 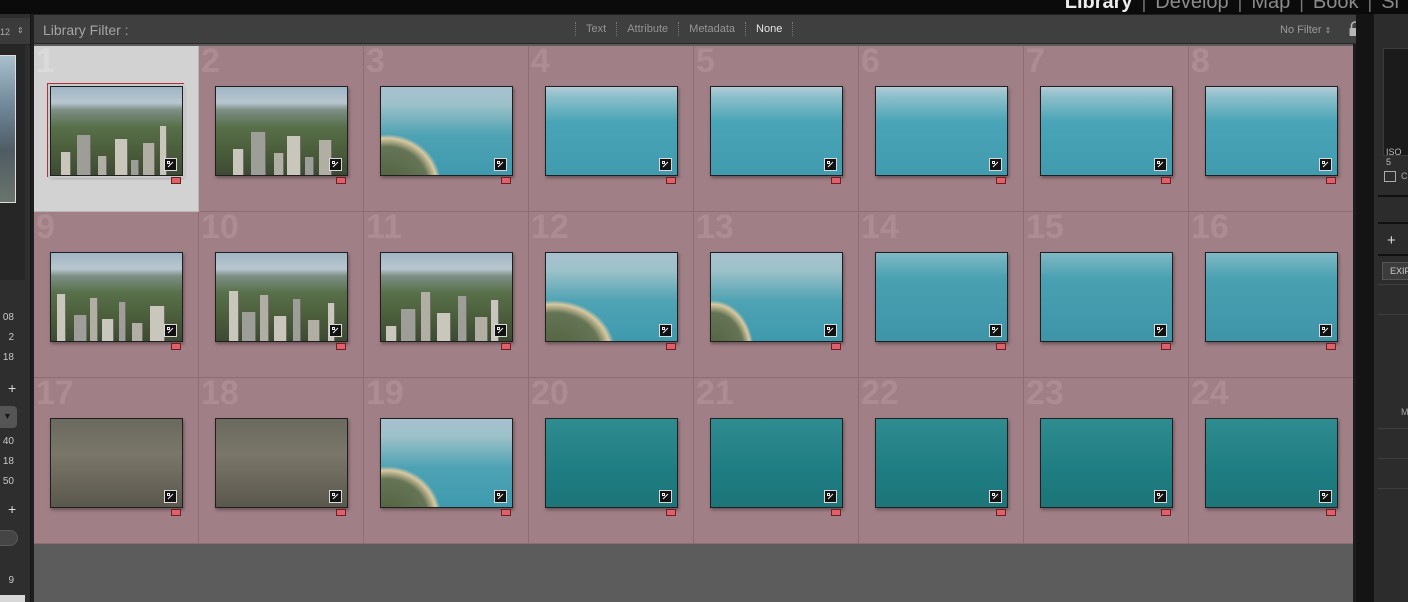 I want to click on tab-none: None, so click(x=769, y=29).